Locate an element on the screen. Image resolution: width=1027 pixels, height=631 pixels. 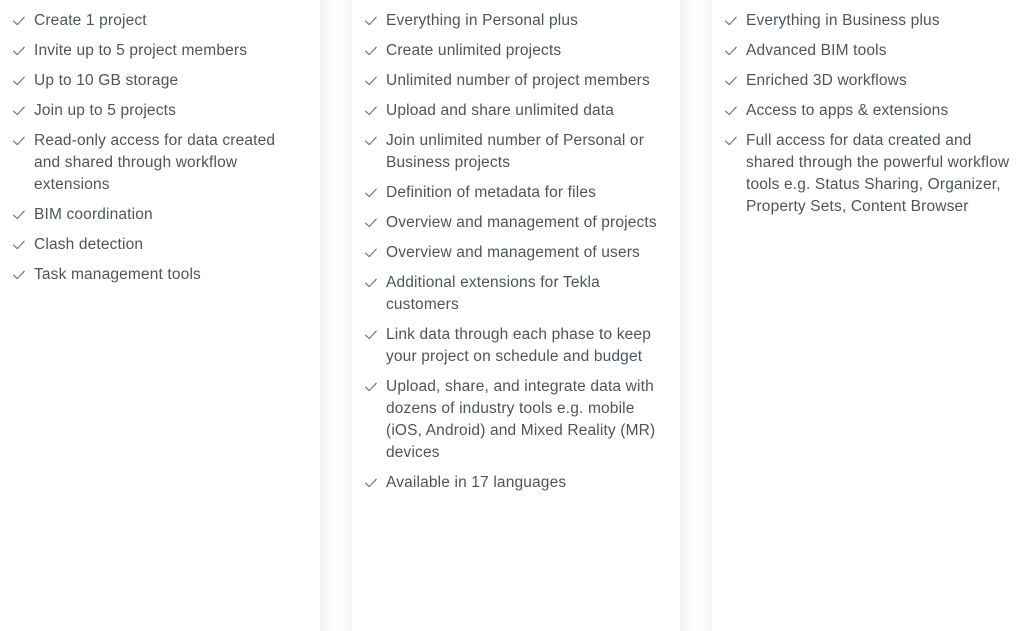
feature-item: Join up to 5 projects is located at coordinates (158, 111).